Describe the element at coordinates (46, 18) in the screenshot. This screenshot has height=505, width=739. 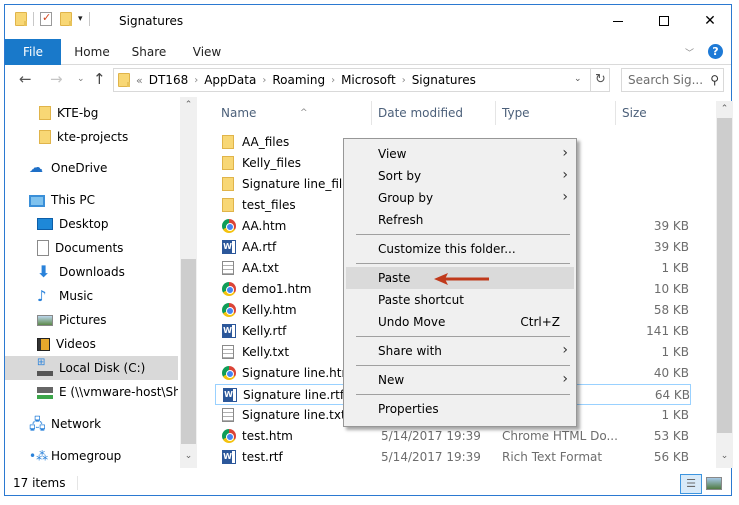
I see `properties-icon` at that location.